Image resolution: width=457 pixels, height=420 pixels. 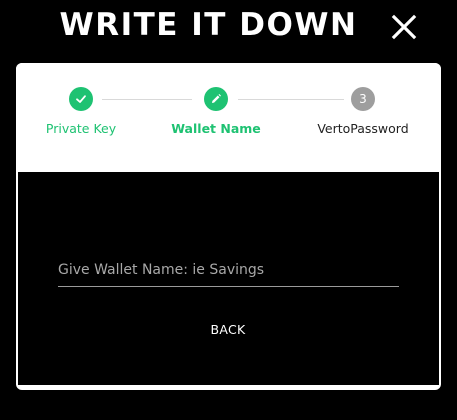 I want to click on step-label: Private Key, so click(x=81, y=128).